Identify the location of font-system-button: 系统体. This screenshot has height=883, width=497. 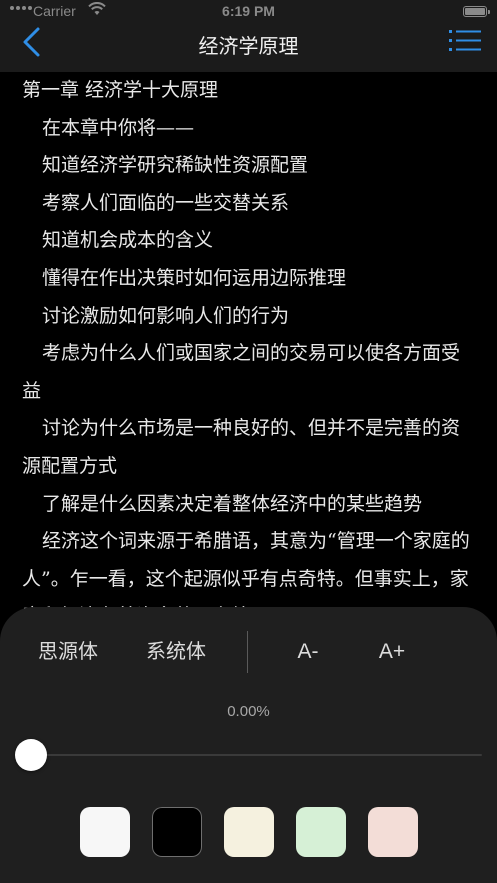
(176, 652).